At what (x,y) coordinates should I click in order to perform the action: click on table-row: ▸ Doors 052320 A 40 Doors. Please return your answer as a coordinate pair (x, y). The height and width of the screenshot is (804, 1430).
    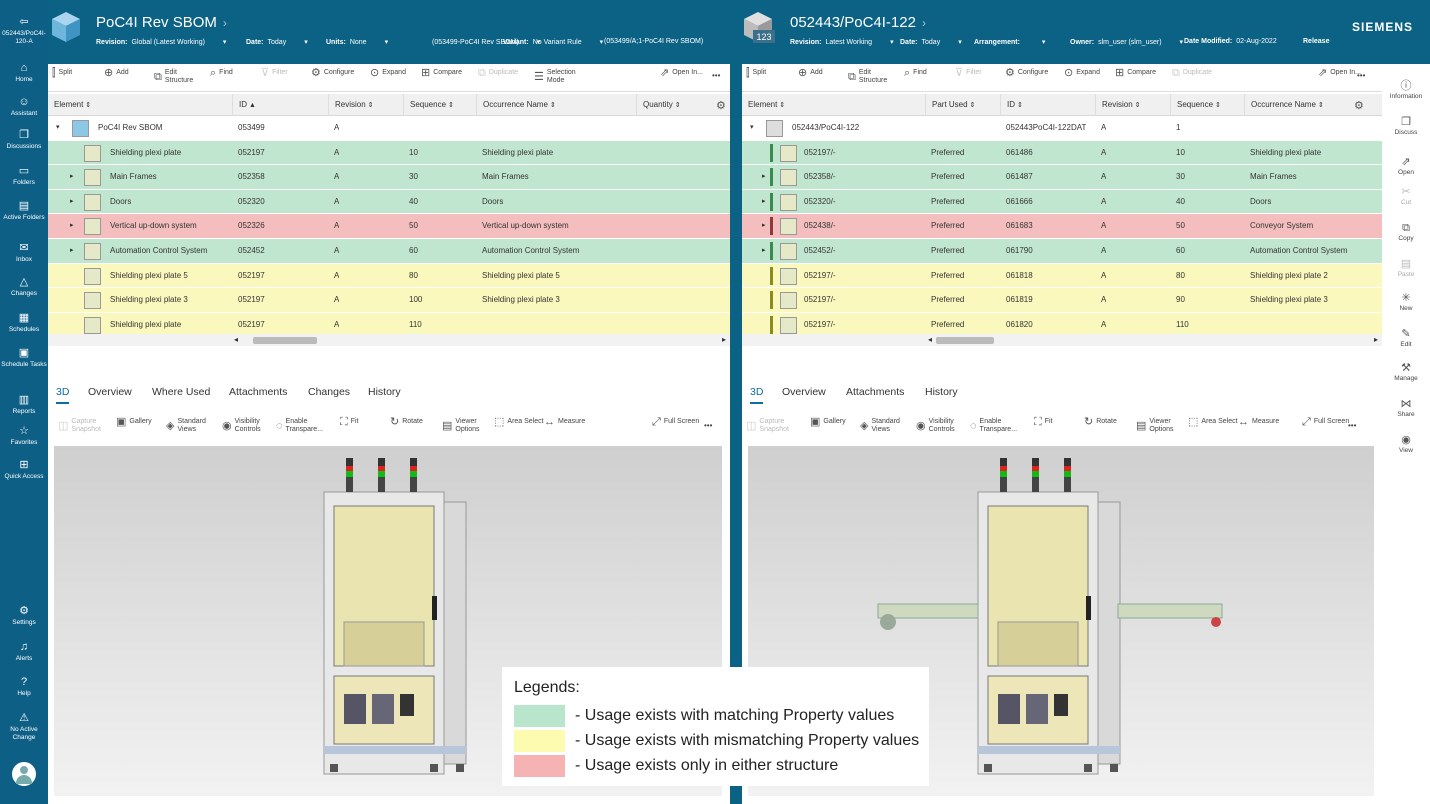
    Looking at the image, I should click on (389, 202).